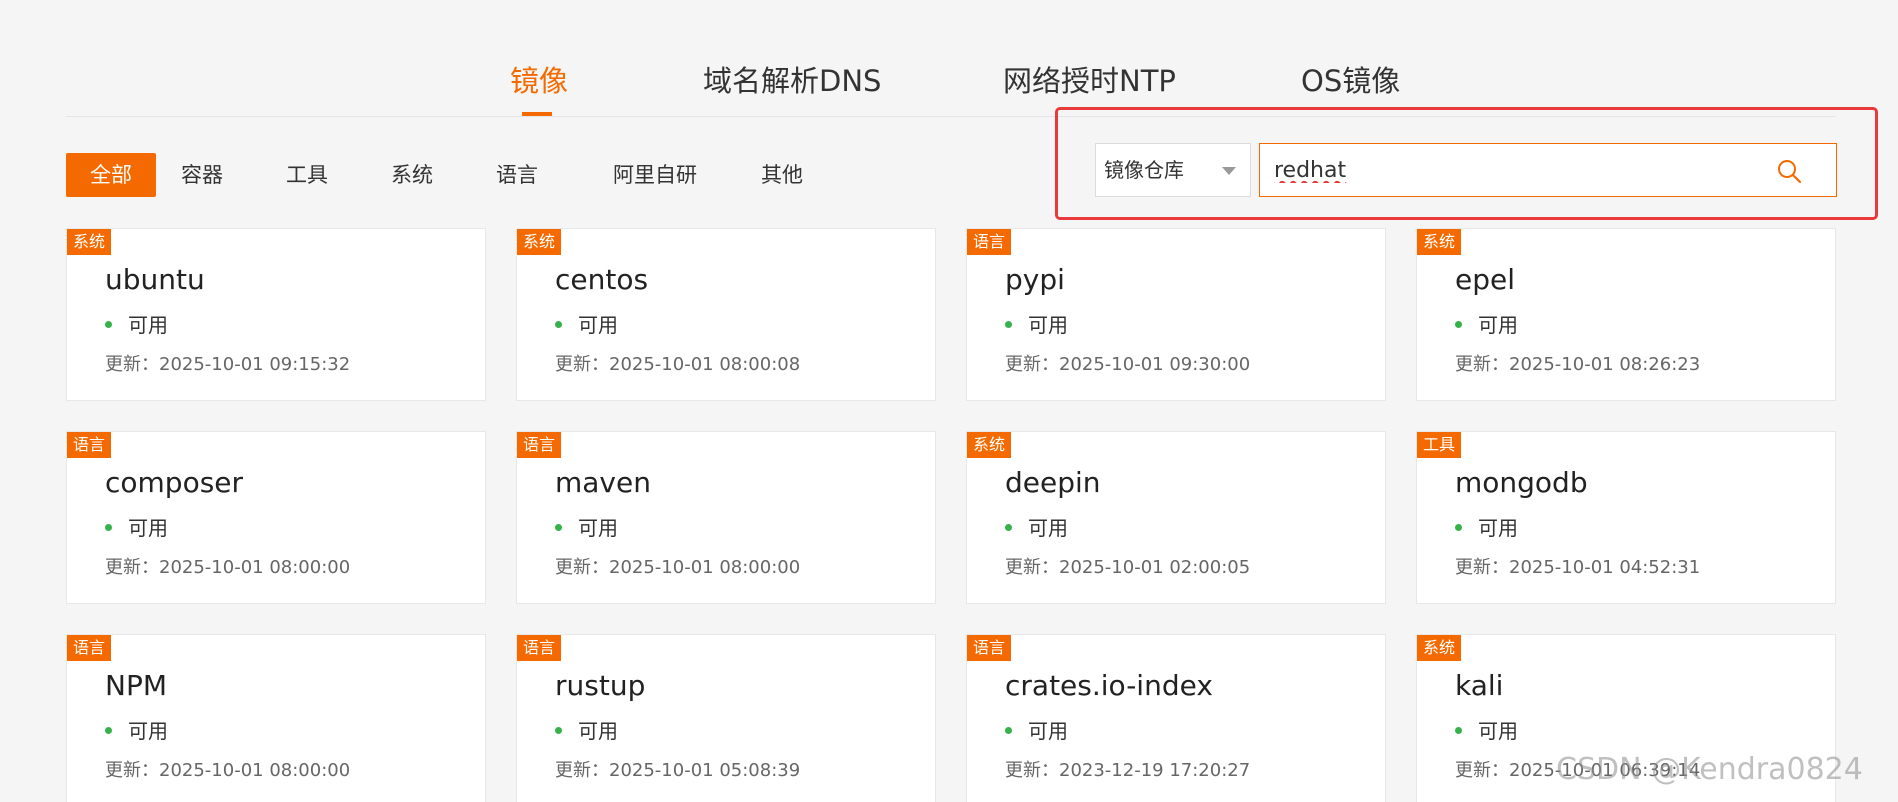  I want to click on mirror-card: 系统 ubuntu 可用 更新：2025-10-01 09:15:32, so click(276, 314).